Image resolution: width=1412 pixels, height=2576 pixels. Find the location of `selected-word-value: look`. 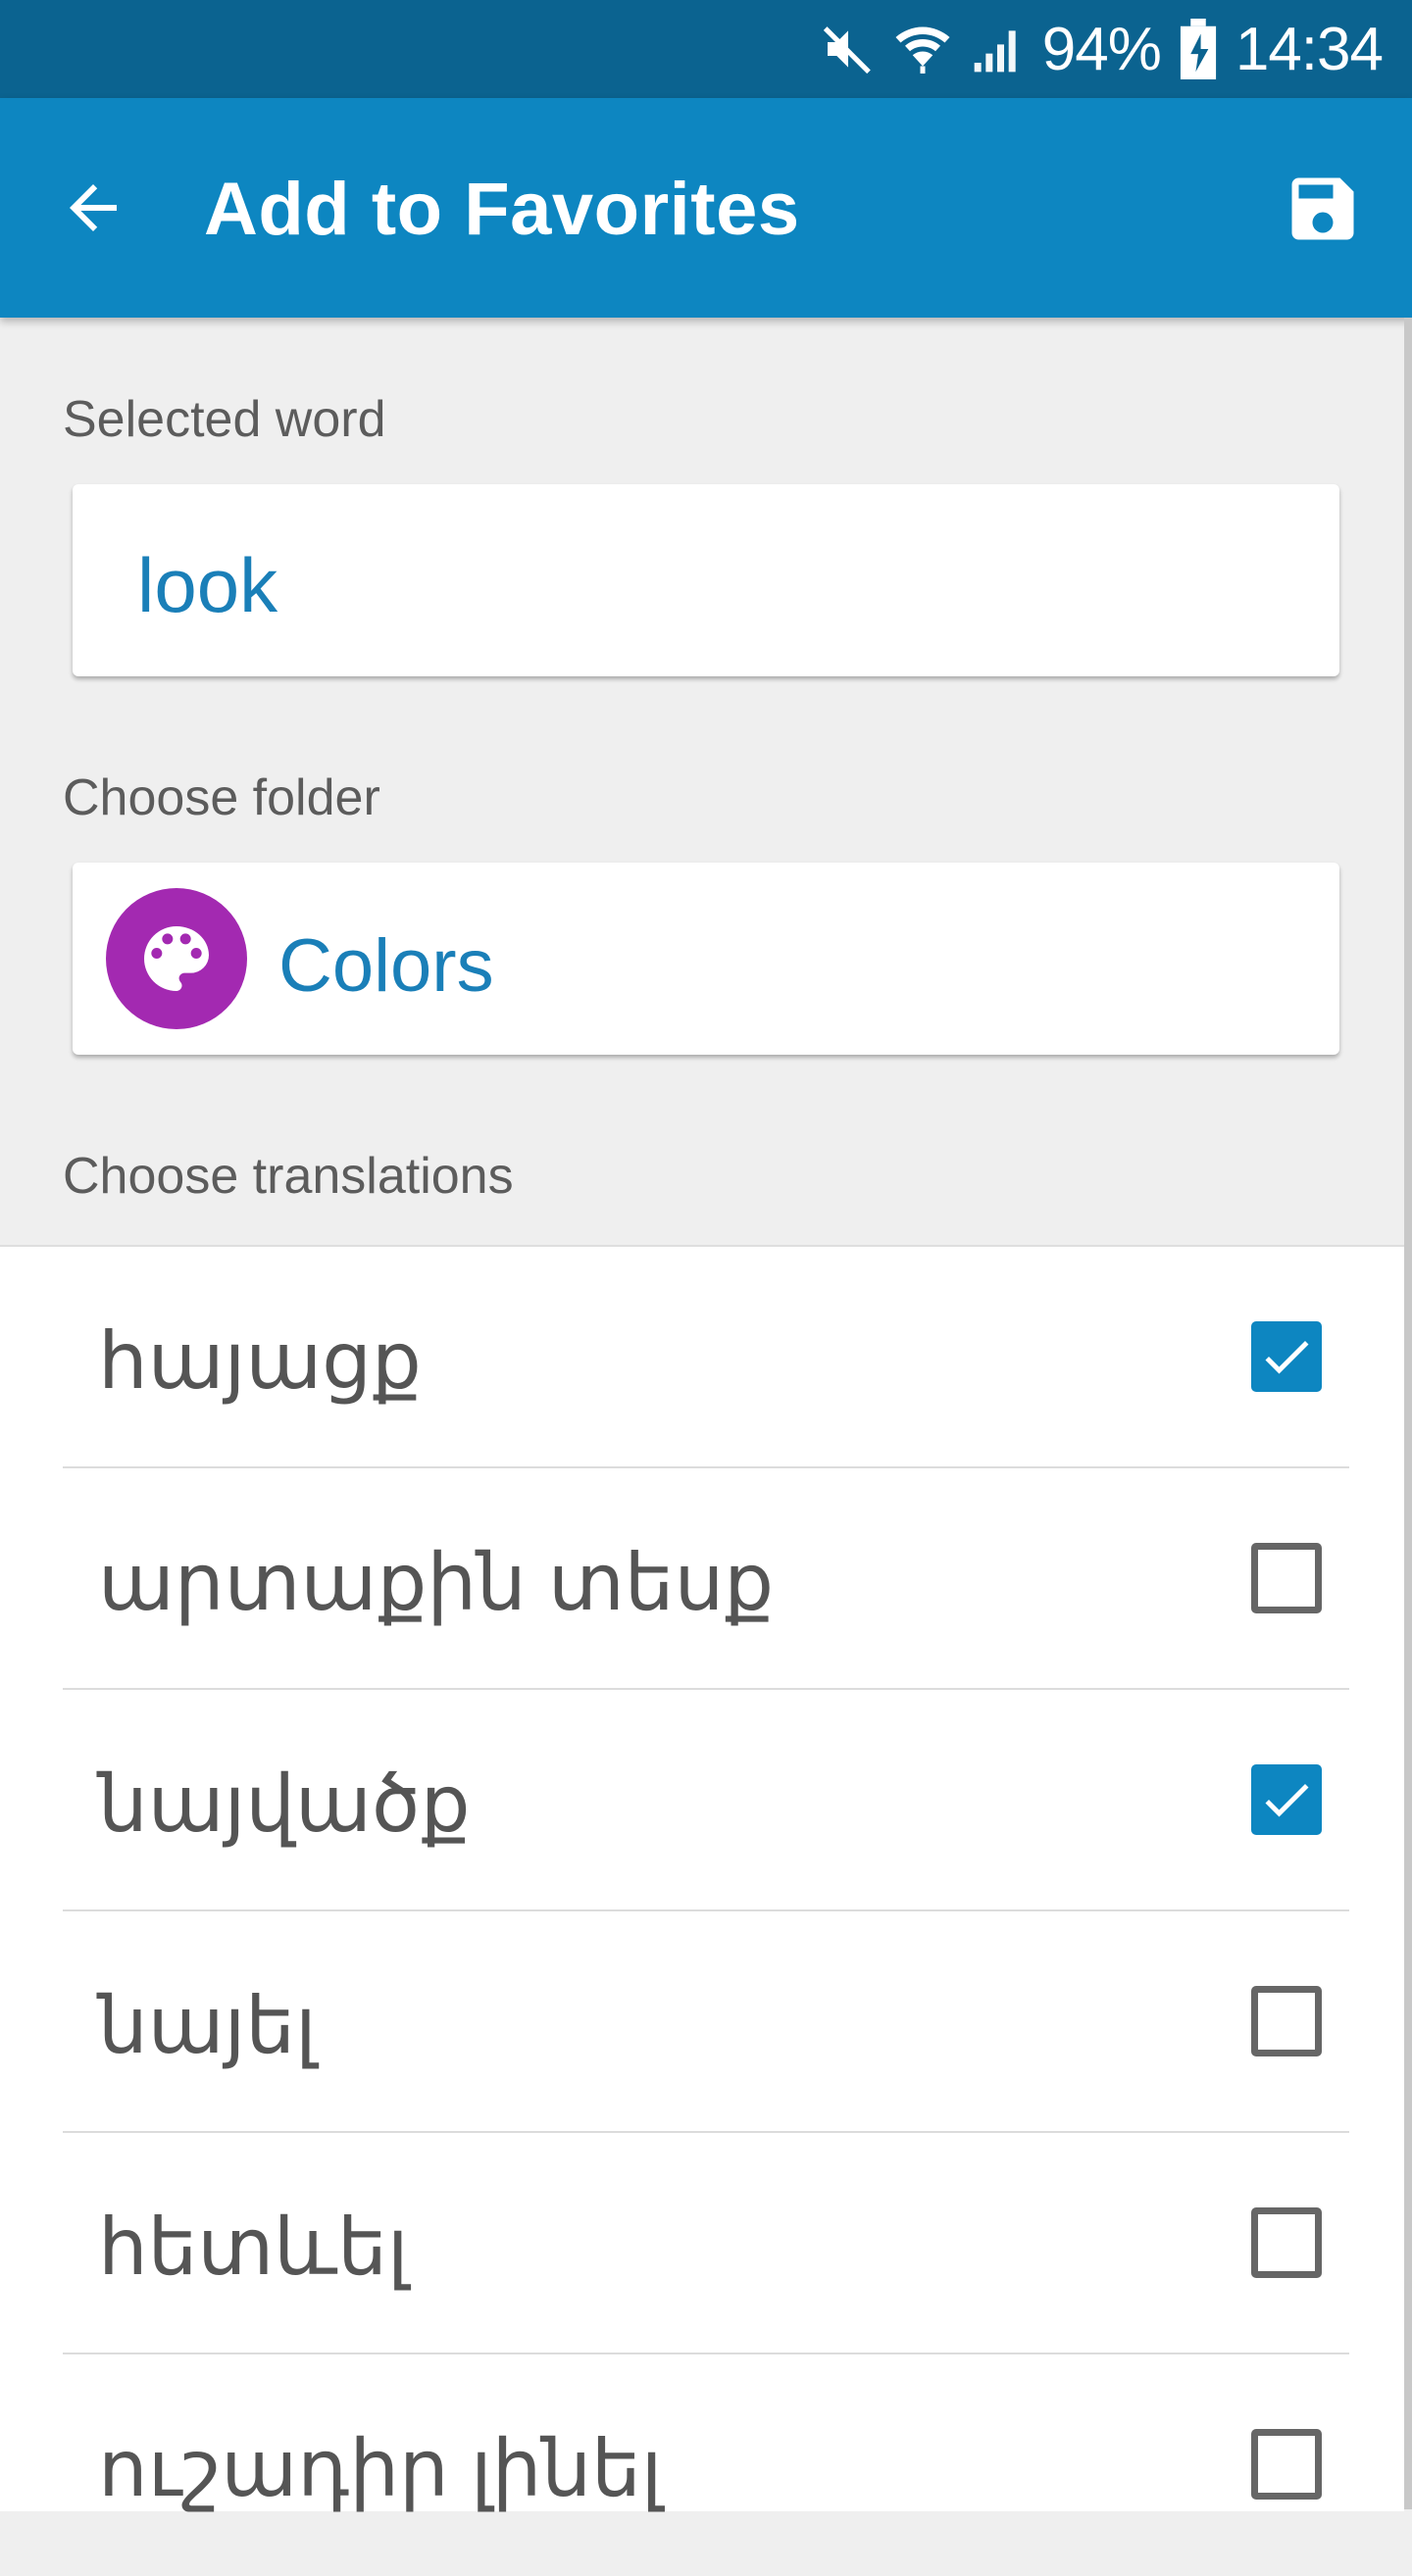

selected-word-value: look is located at coordinates (207, 585).